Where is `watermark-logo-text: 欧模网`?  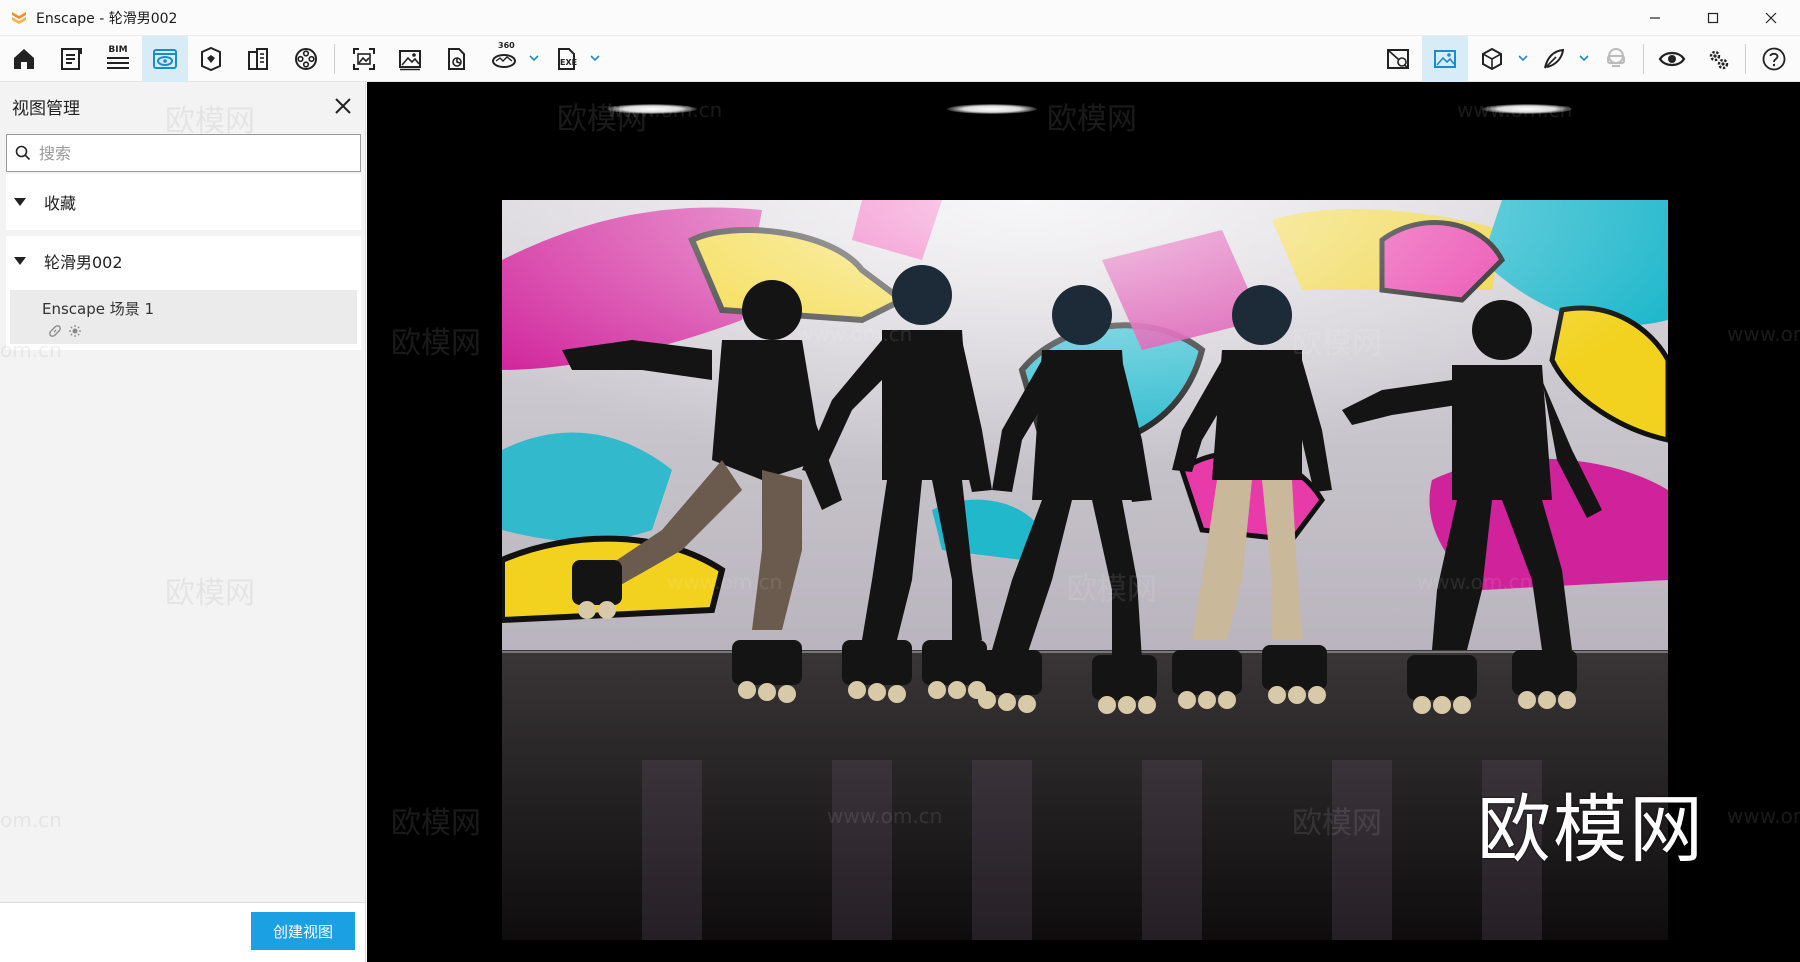
watermark-logo-text: 欧模网 is located at coordinates (1591, 830).